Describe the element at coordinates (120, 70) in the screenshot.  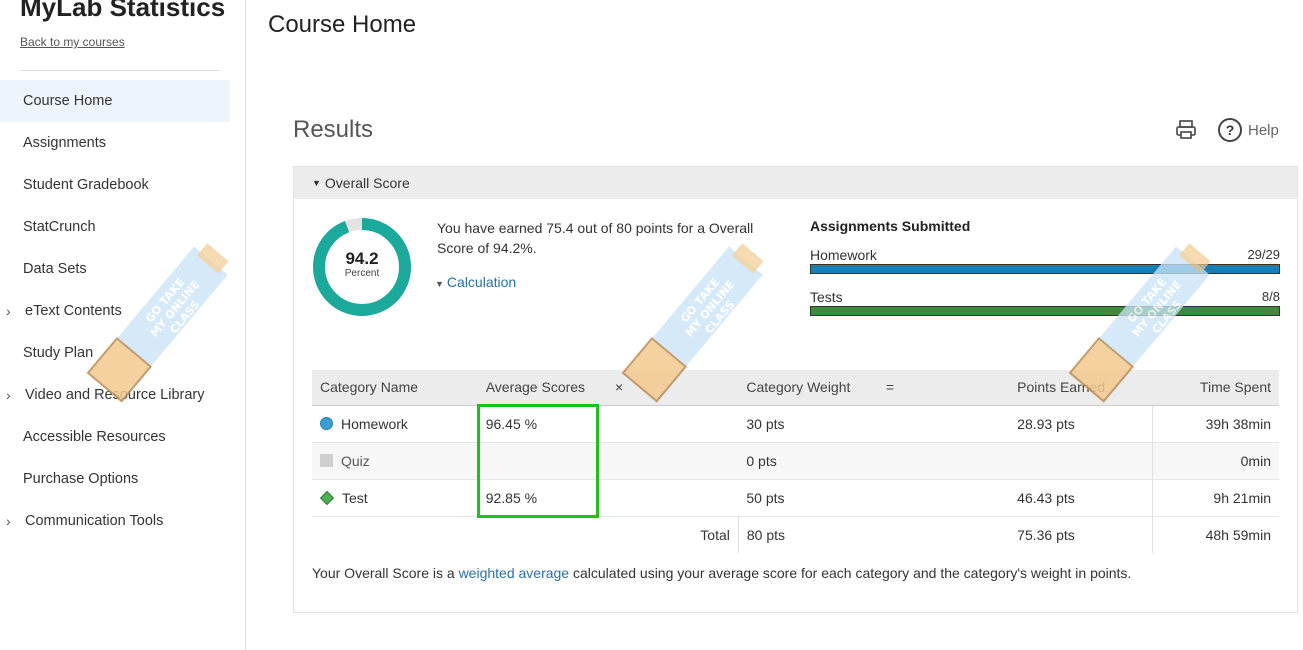
I see `sidebar-divider` at that location.